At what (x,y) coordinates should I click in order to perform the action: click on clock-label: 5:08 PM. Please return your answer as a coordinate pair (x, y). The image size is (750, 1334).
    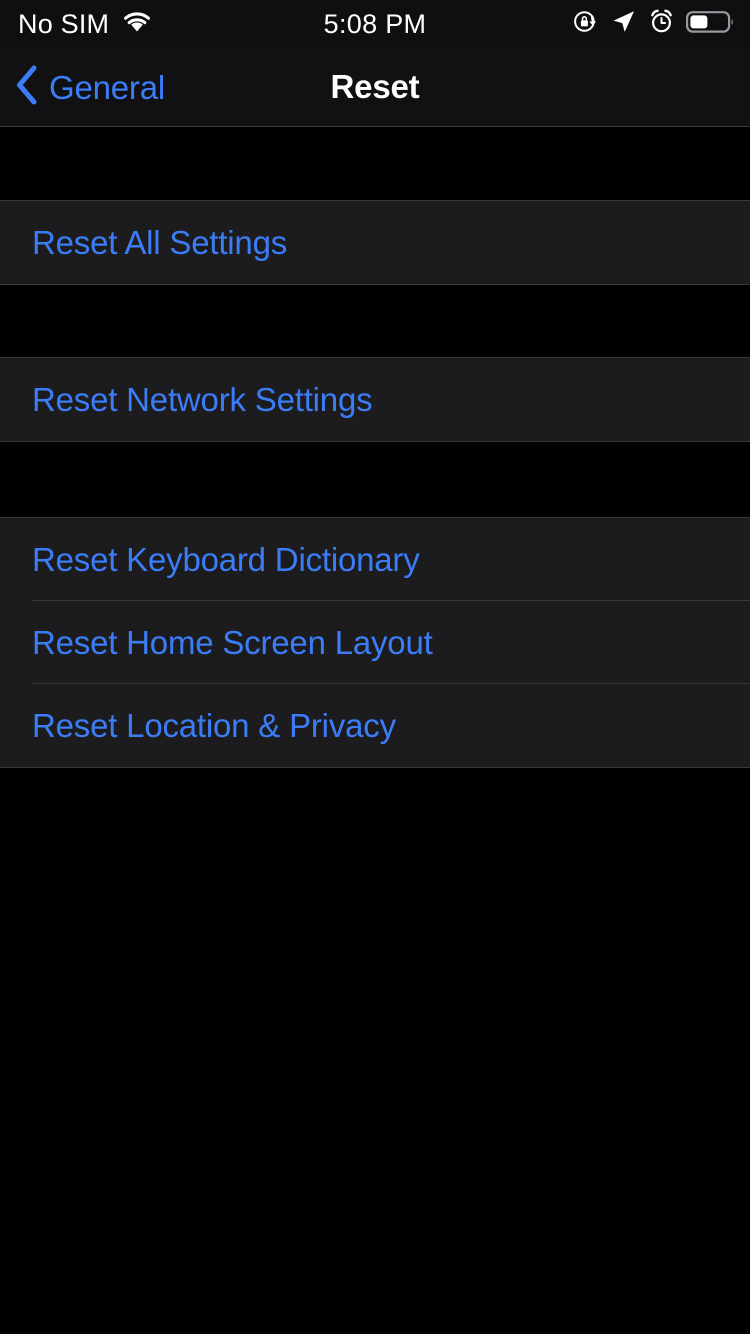
    Looking at the image, I should click on (375, 23).